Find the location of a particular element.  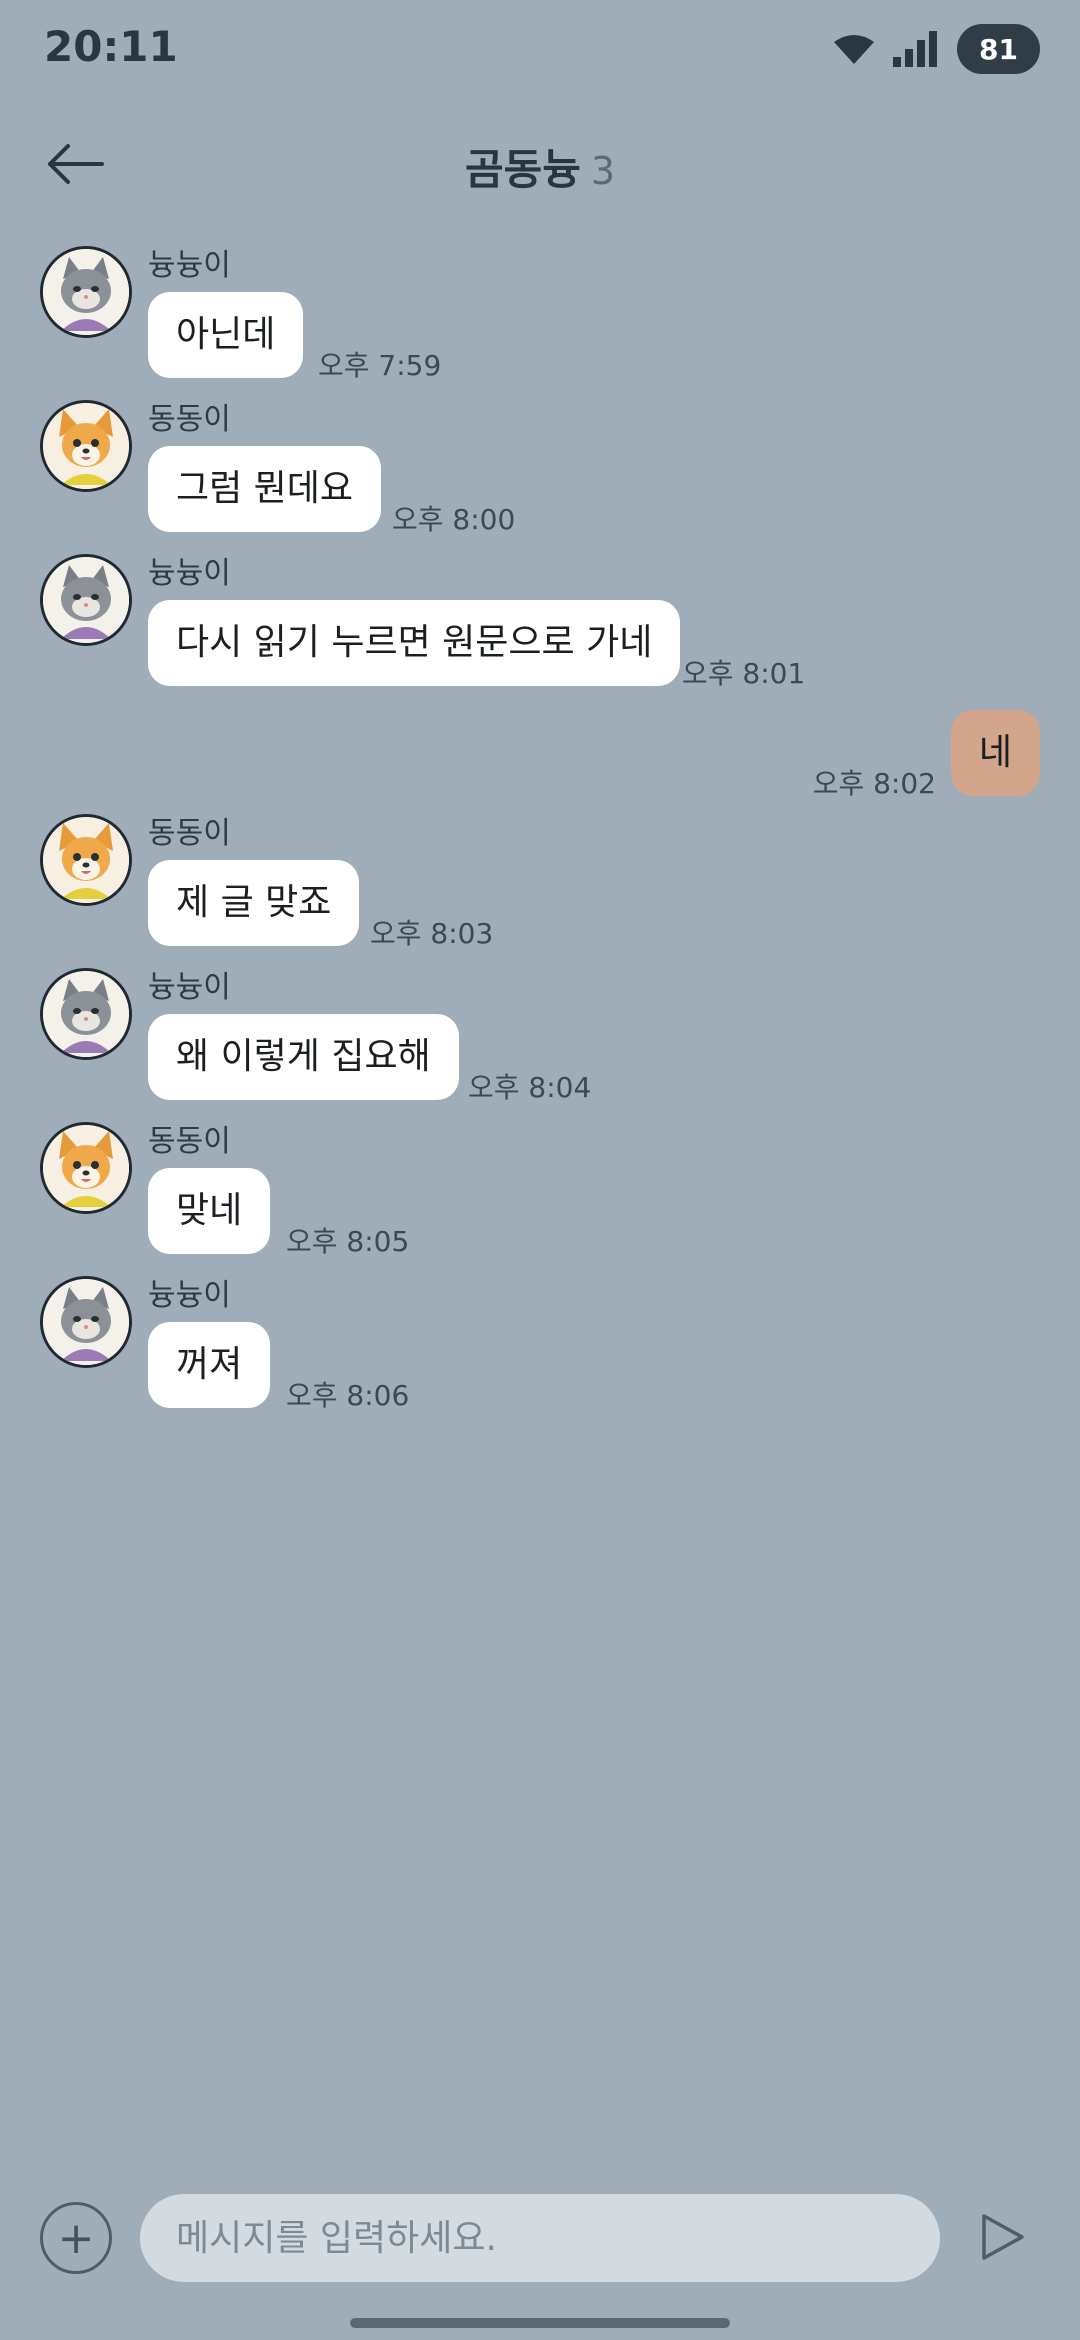

send-button is located at coordinates (1003, 2237).